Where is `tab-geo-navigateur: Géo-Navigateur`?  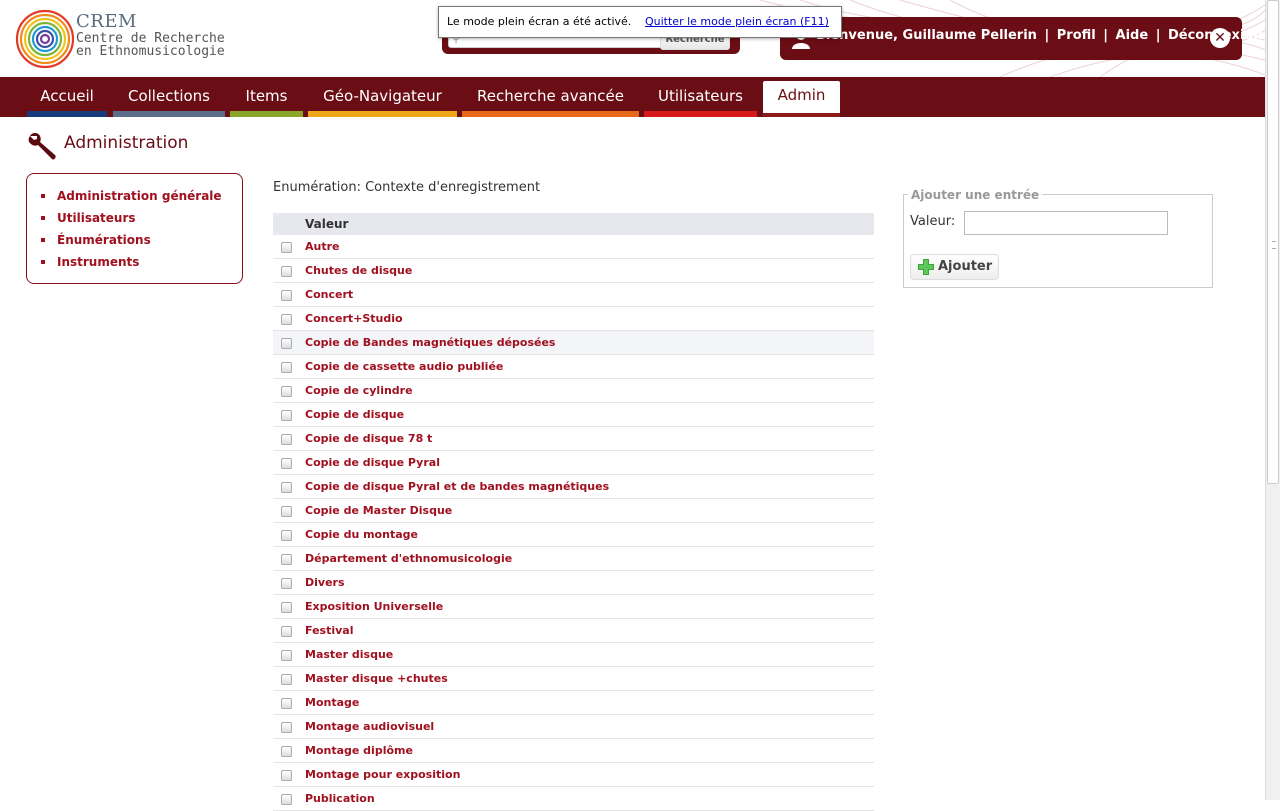 tab-geo-navigateur: Géo-Navigateur is located at coordinates (382, 99).